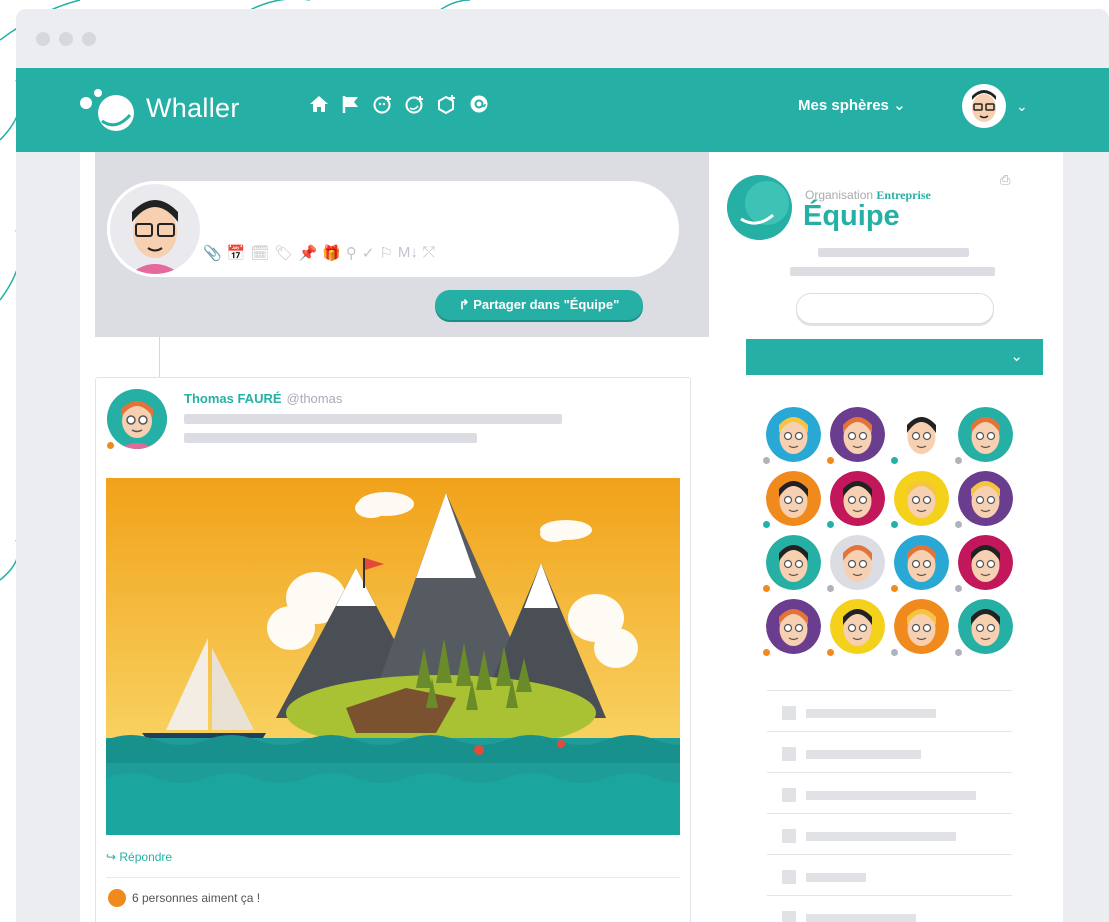  I want to click on post-author-avatar, so click(137, 419).